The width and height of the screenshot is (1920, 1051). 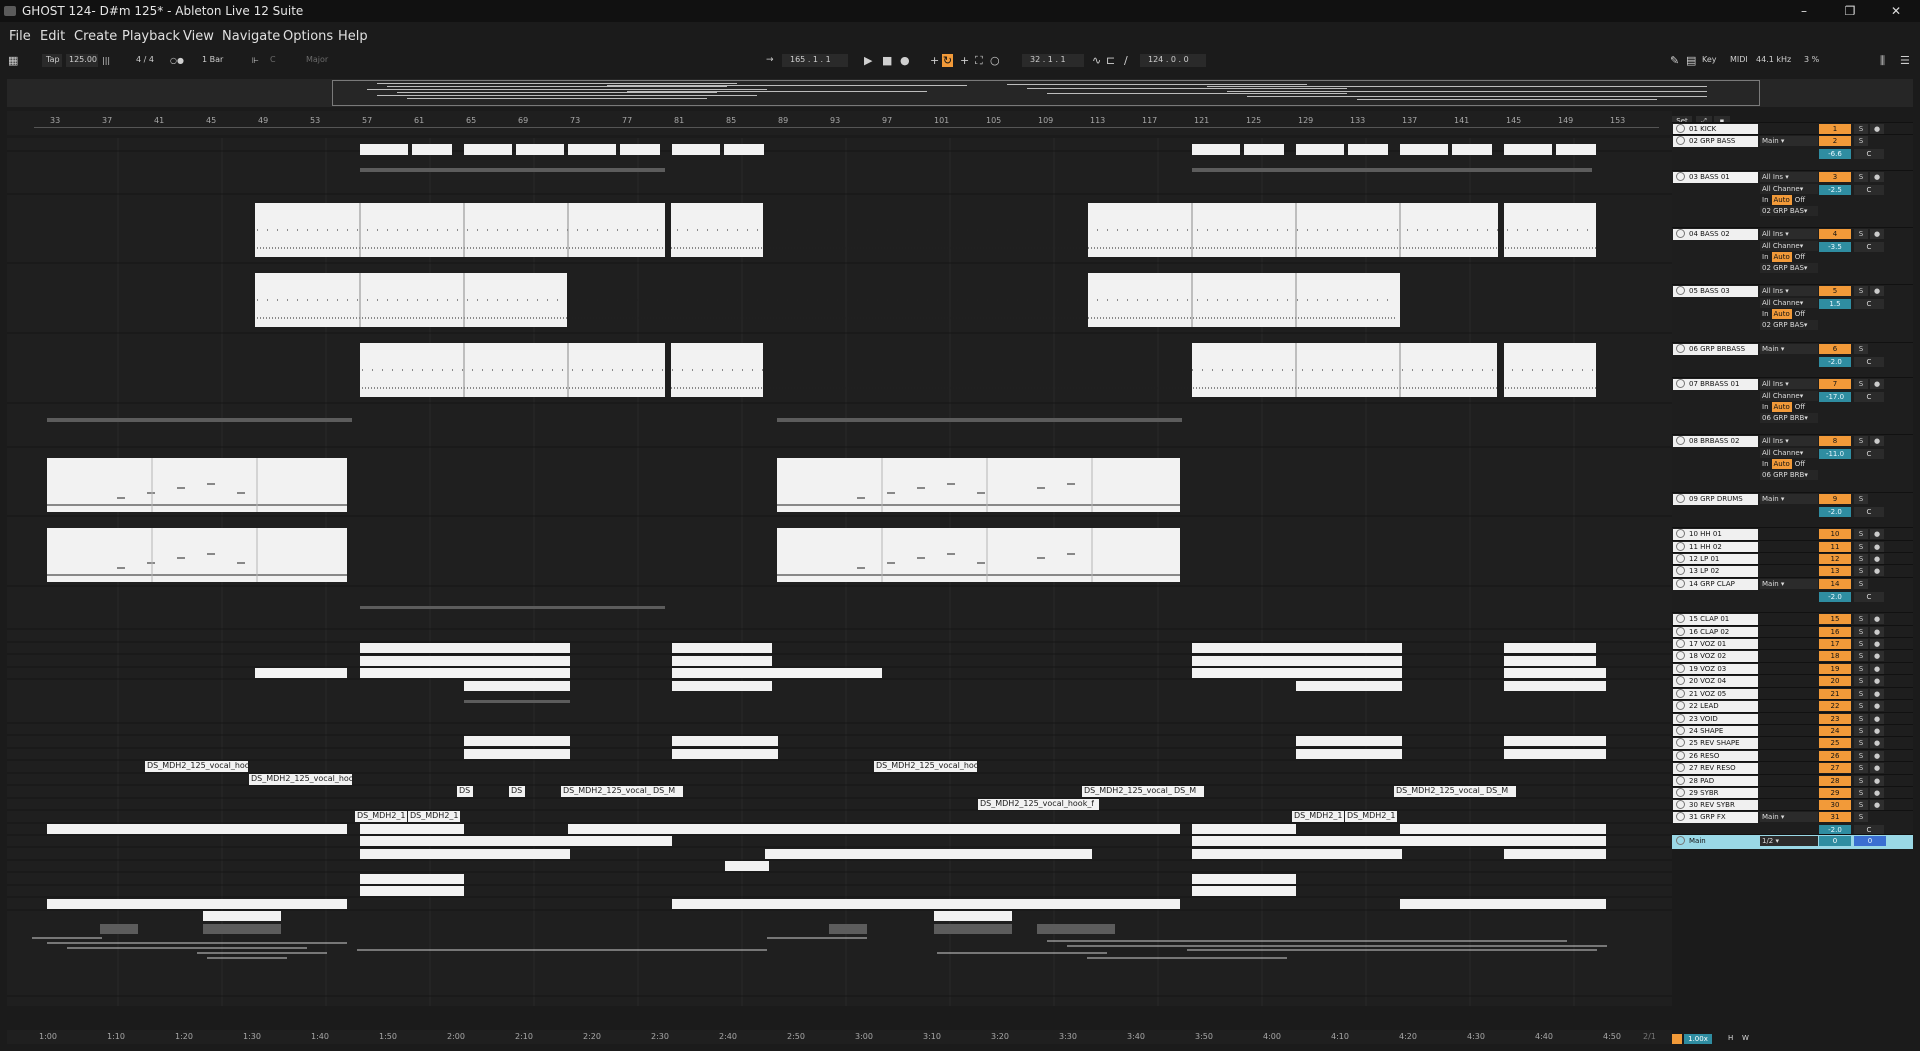 I want to click on menu-help: Help, so click(x=353, y=36).